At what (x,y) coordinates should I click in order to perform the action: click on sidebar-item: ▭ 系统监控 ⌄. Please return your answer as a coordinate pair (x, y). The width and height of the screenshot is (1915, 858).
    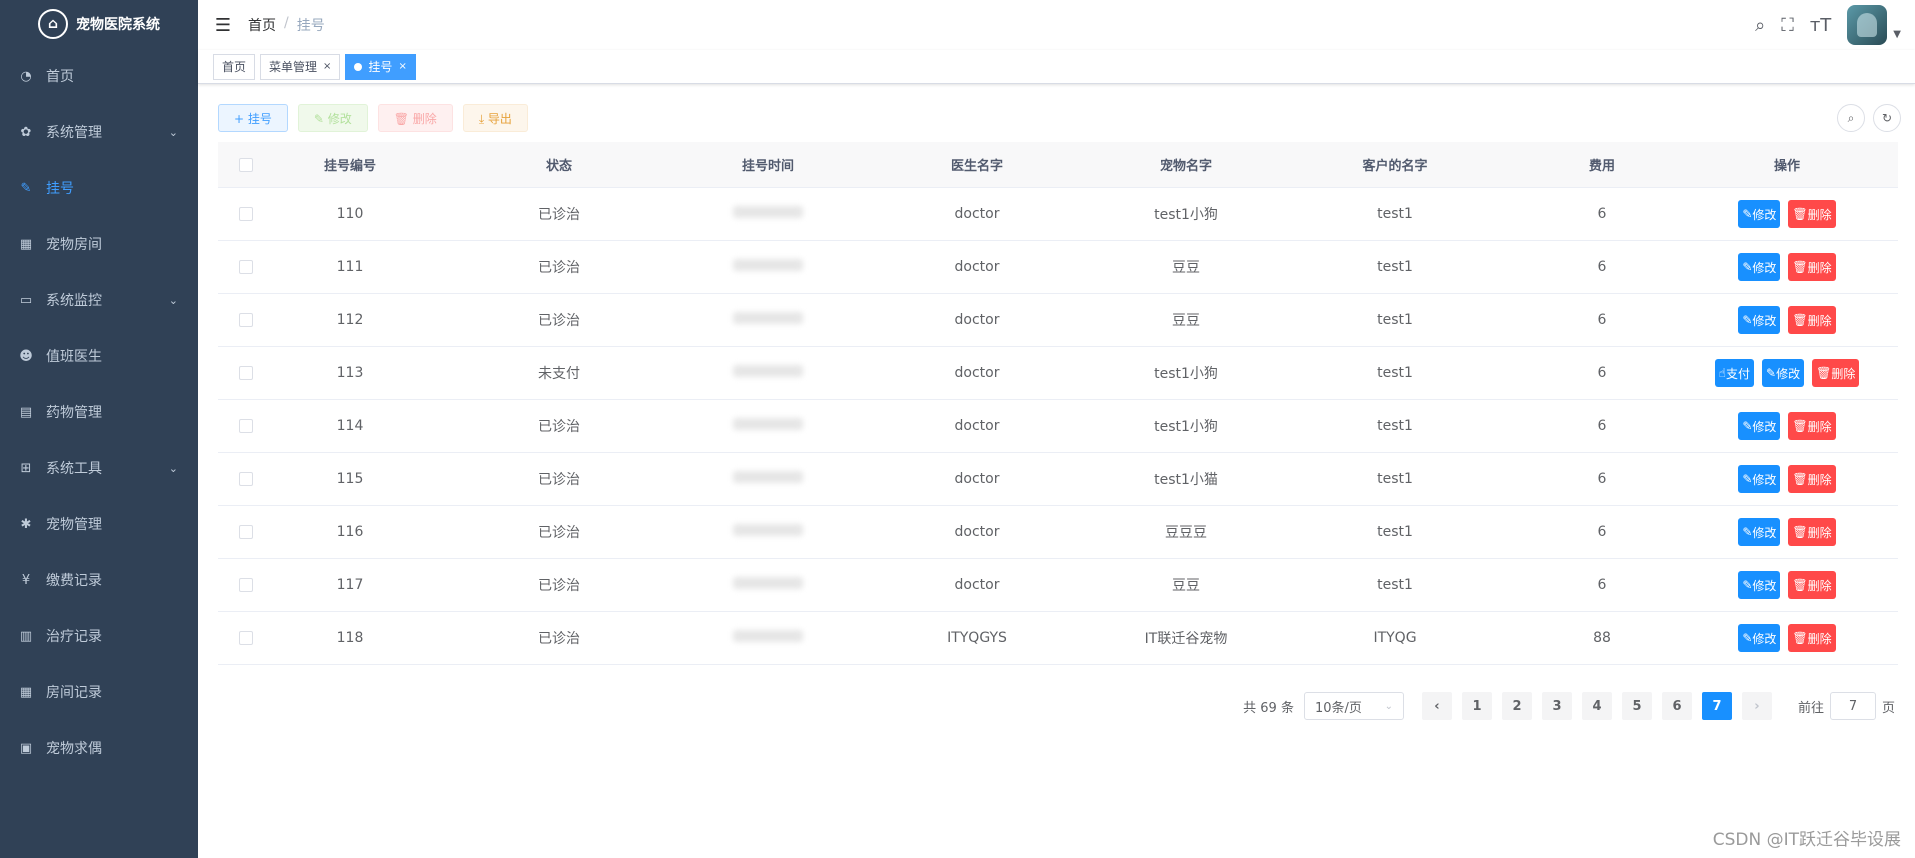
    Looking at the image, I should click on (99, 300).